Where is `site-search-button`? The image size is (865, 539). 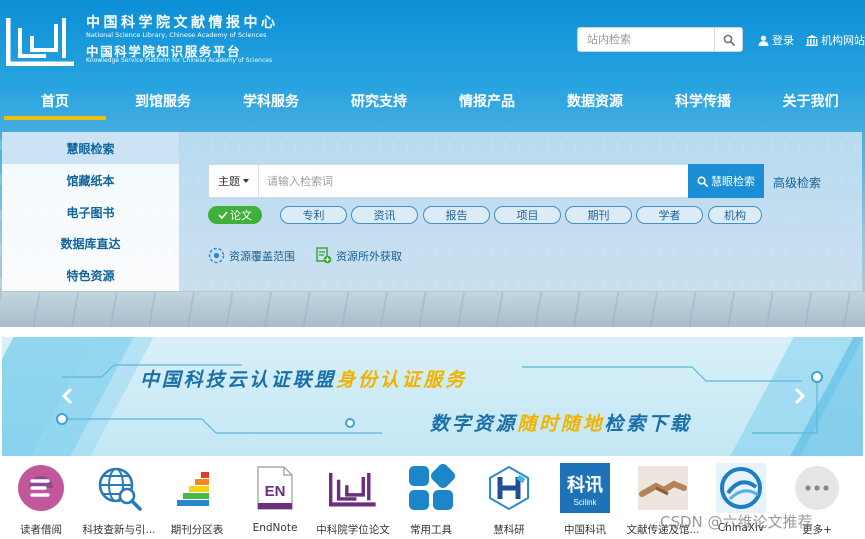
site-search-button is located at coordinates (728, 39).